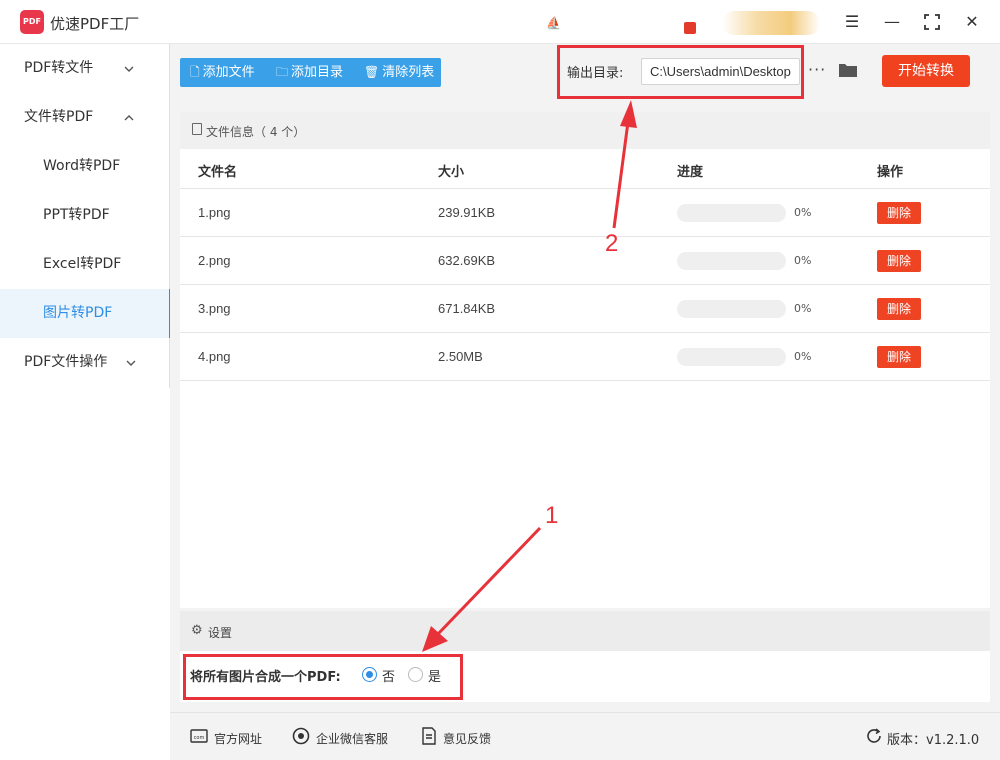  Describe the element at coordinates (197, 129) in the screenshot. I see `document-icon` at that location.